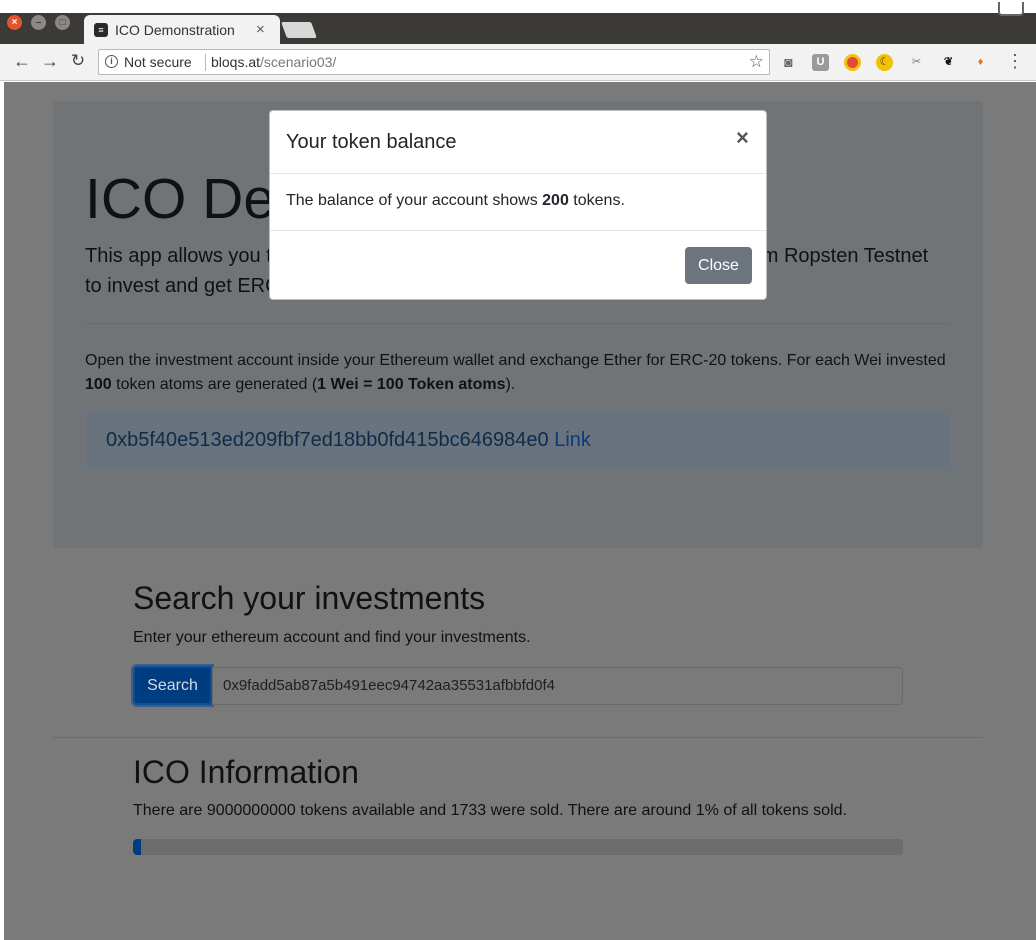 This screenshot has height=940, width=1036. Describe the element at coordinates (182, 286) in the screenshot. I see `lead-line2: to invest and get ERC` at that location.